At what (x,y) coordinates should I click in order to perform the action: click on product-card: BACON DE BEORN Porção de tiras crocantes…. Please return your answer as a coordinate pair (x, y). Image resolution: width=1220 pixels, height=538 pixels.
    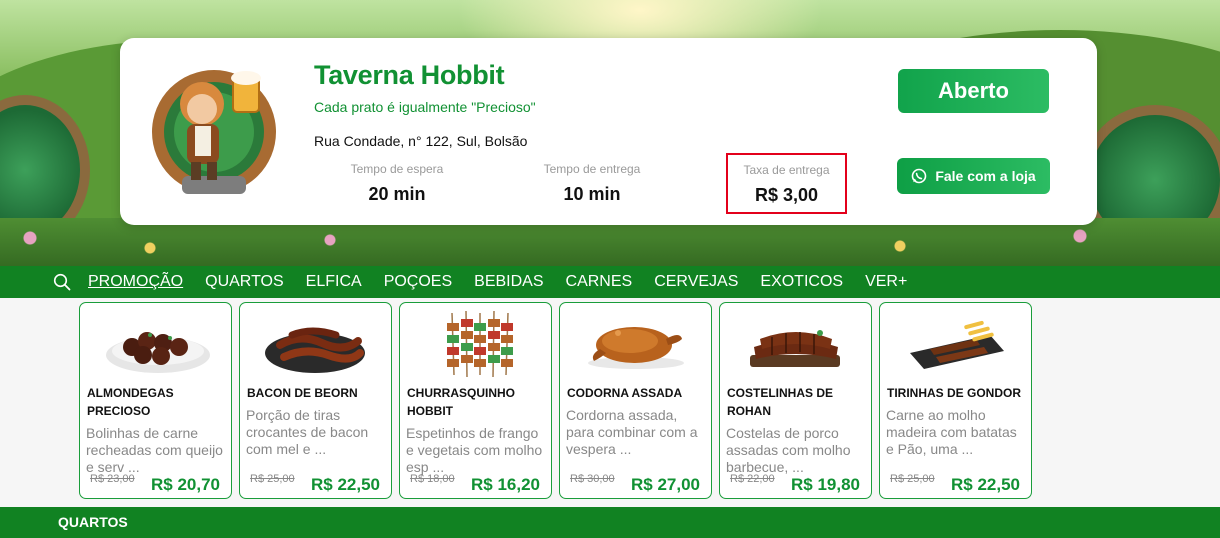
    Looking at the image, I should click on (315, 400).